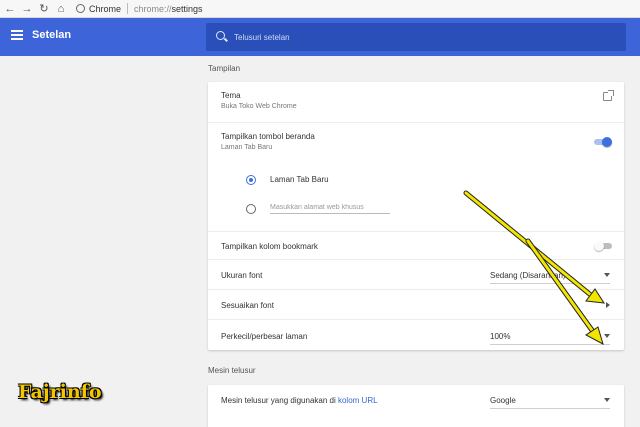  I want to click on menu-icon, so click(17, 35).